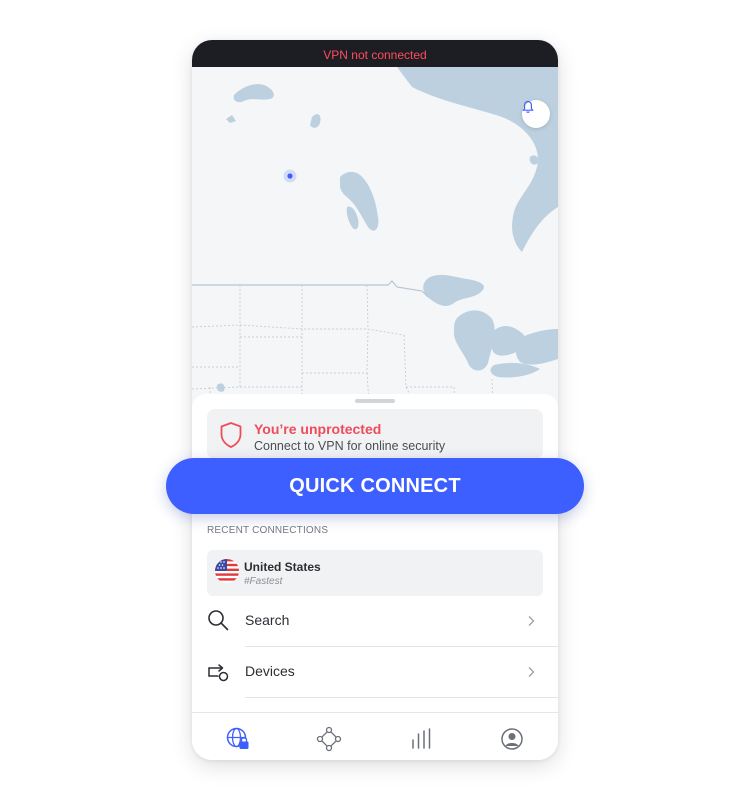 The image size is (750, 800). I want to click on search-row: Search, so click(375, 621).